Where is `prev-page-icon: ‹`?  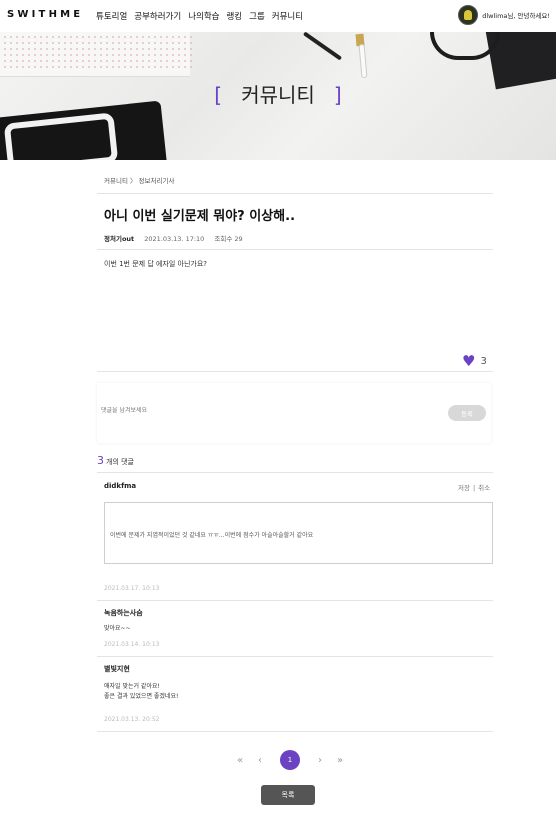 prev-page-icon: ‹ is located at coordinates (260, 760).